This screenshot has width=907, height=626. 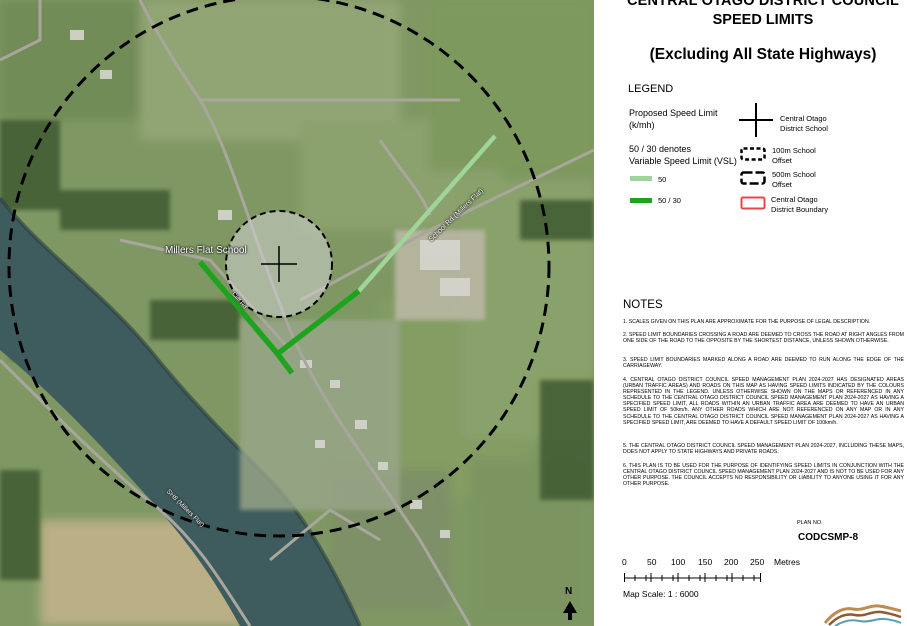 What do you see at coordinates (569, 591) in the screenshot?
I see `north-label: N` at bounding box center [569, 591].